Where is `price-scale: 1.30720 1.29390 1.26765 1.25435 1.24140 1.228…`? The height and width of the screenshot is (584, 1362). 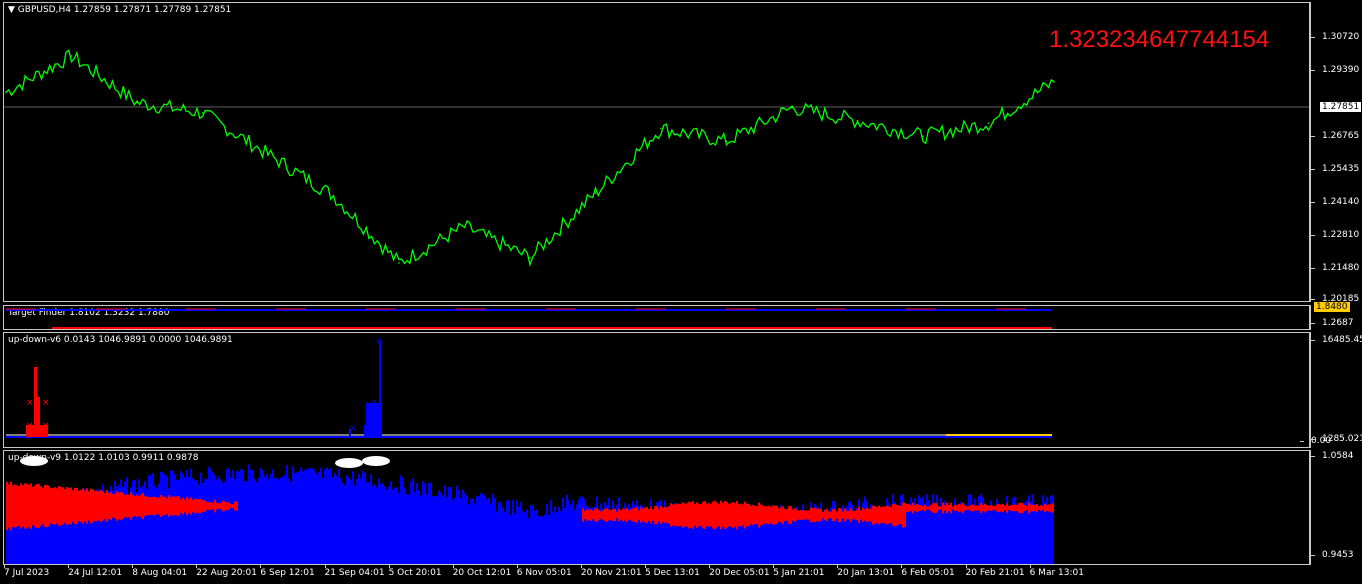 price-scale: 1.30720 1.29390 1.26765 1.25435 1.24140 1.228… is located at coordinates (1336, 153).